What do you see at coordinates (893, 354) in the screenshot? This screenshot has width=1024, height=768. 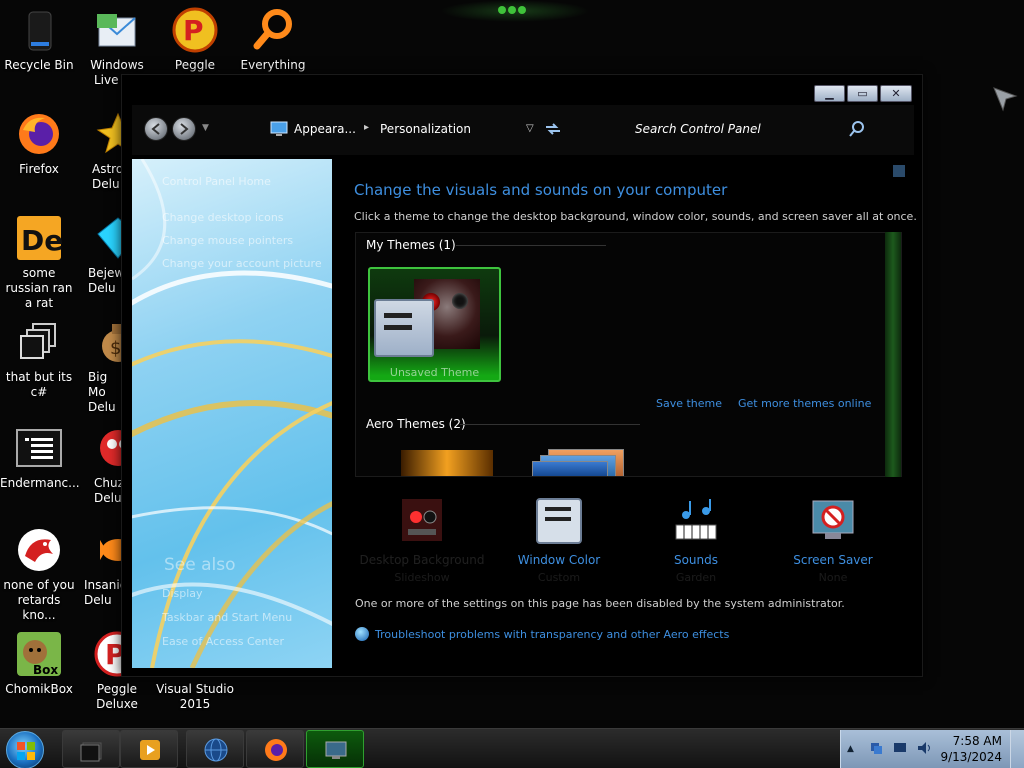 I see `theme-list-scrollbar` at bounding box center [893, 354].